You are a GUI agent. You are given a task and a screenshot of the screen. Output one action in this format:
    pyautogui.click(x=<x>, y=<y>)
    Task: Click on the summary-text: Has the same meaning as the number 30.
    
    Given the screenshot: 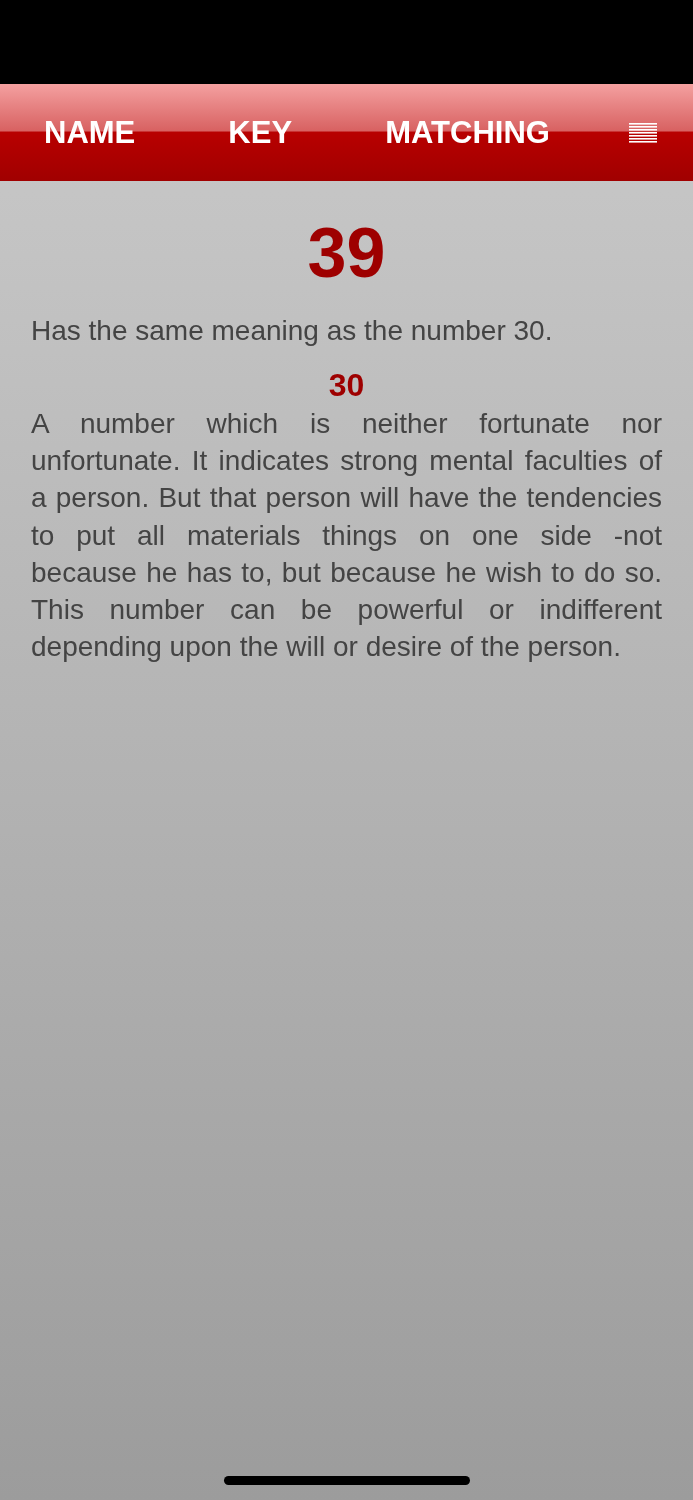 What is the action you would take?
    pyautogui.click(x=292, y=331)
    